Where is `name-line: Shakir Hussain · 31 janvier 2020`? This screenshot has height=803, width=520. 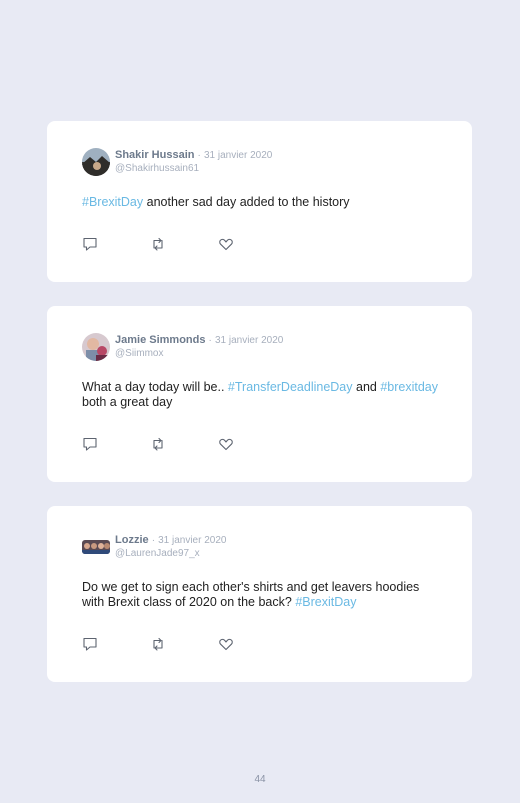
name-line: Shakir Hussain · 31 janvier 2020 is located at coordinates (193, 155).